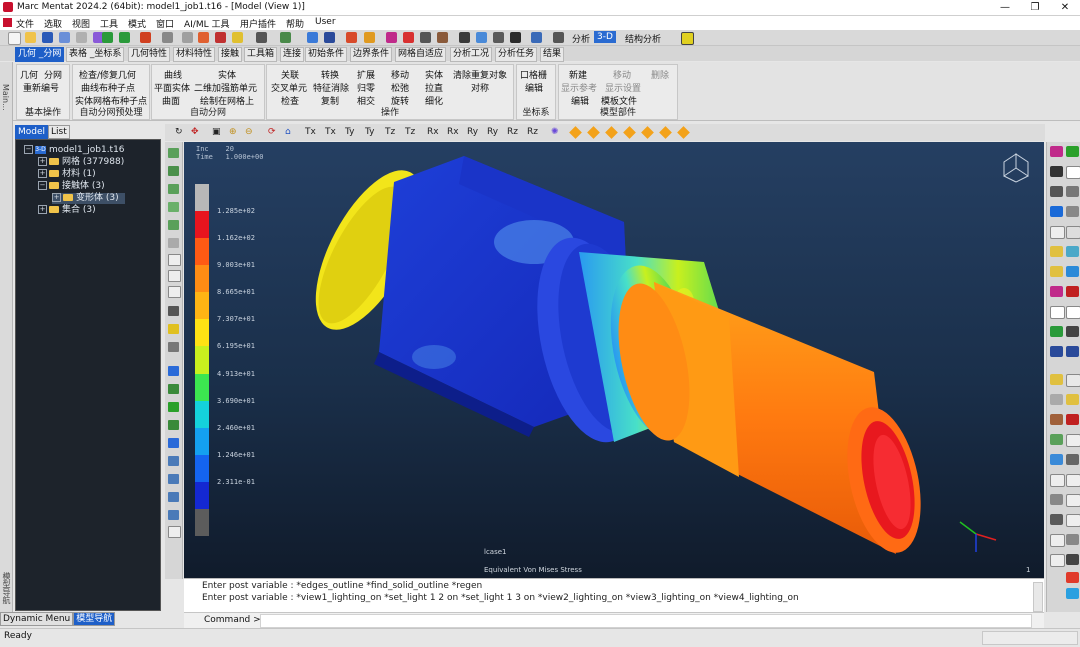  I want to click on menu-user-plugins: 用户插件, so click(258, 23).